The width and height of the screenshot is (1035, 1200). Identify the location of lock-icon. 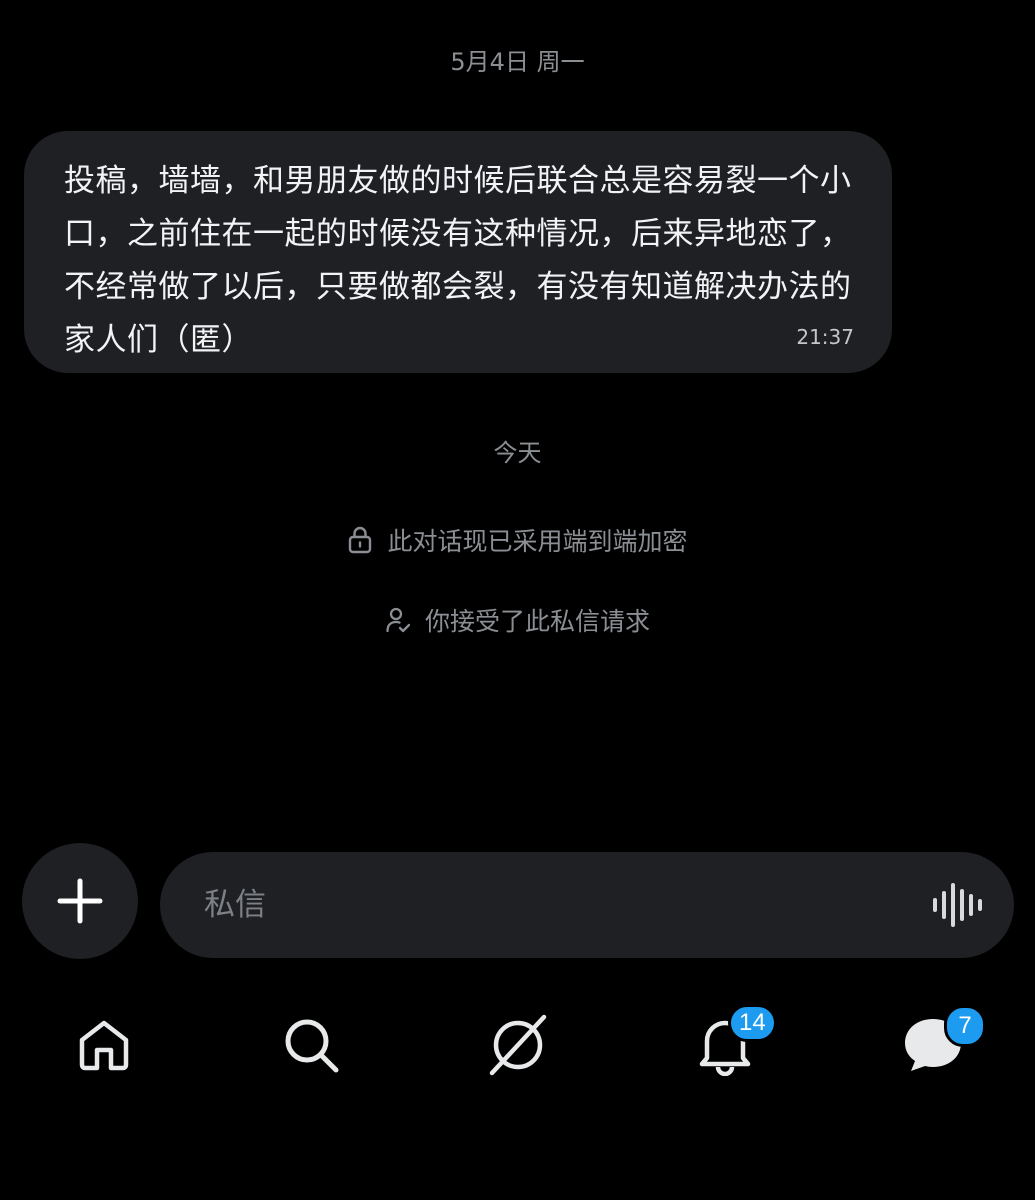
(360, 540).